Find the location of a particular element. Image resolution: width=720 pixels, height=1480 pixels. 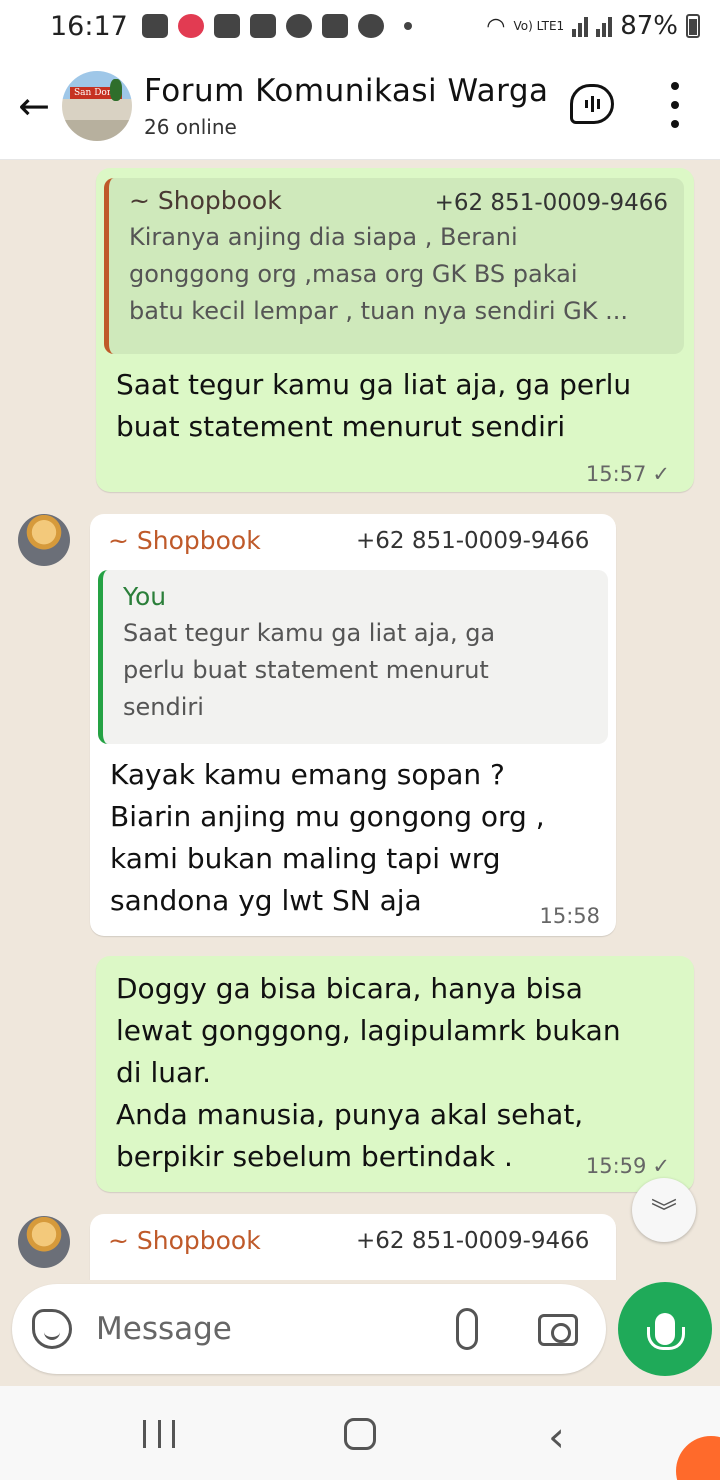

status-bar: 16:17 ◠ Vo) LTE1 87% is located at coordinates (360, 26).